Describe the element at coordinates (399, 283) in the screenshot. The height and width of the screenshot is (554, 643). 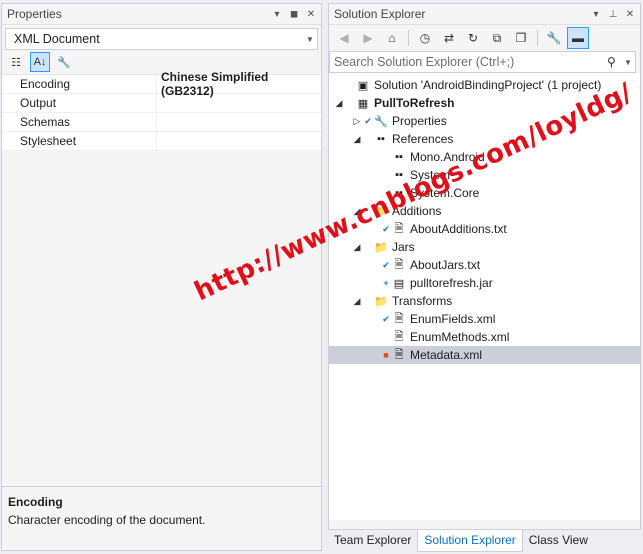
I see `jar-file-icon: ▤` at that location.